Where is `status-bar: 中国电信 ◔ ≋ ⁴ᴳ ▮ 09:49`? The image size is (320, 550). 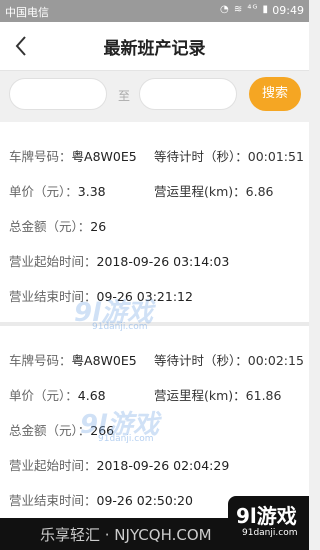 status-bar: 中国电信 ◔ ≋ ⁴ᴳ ▮ 09:49 is located at coordinates (154, 11).